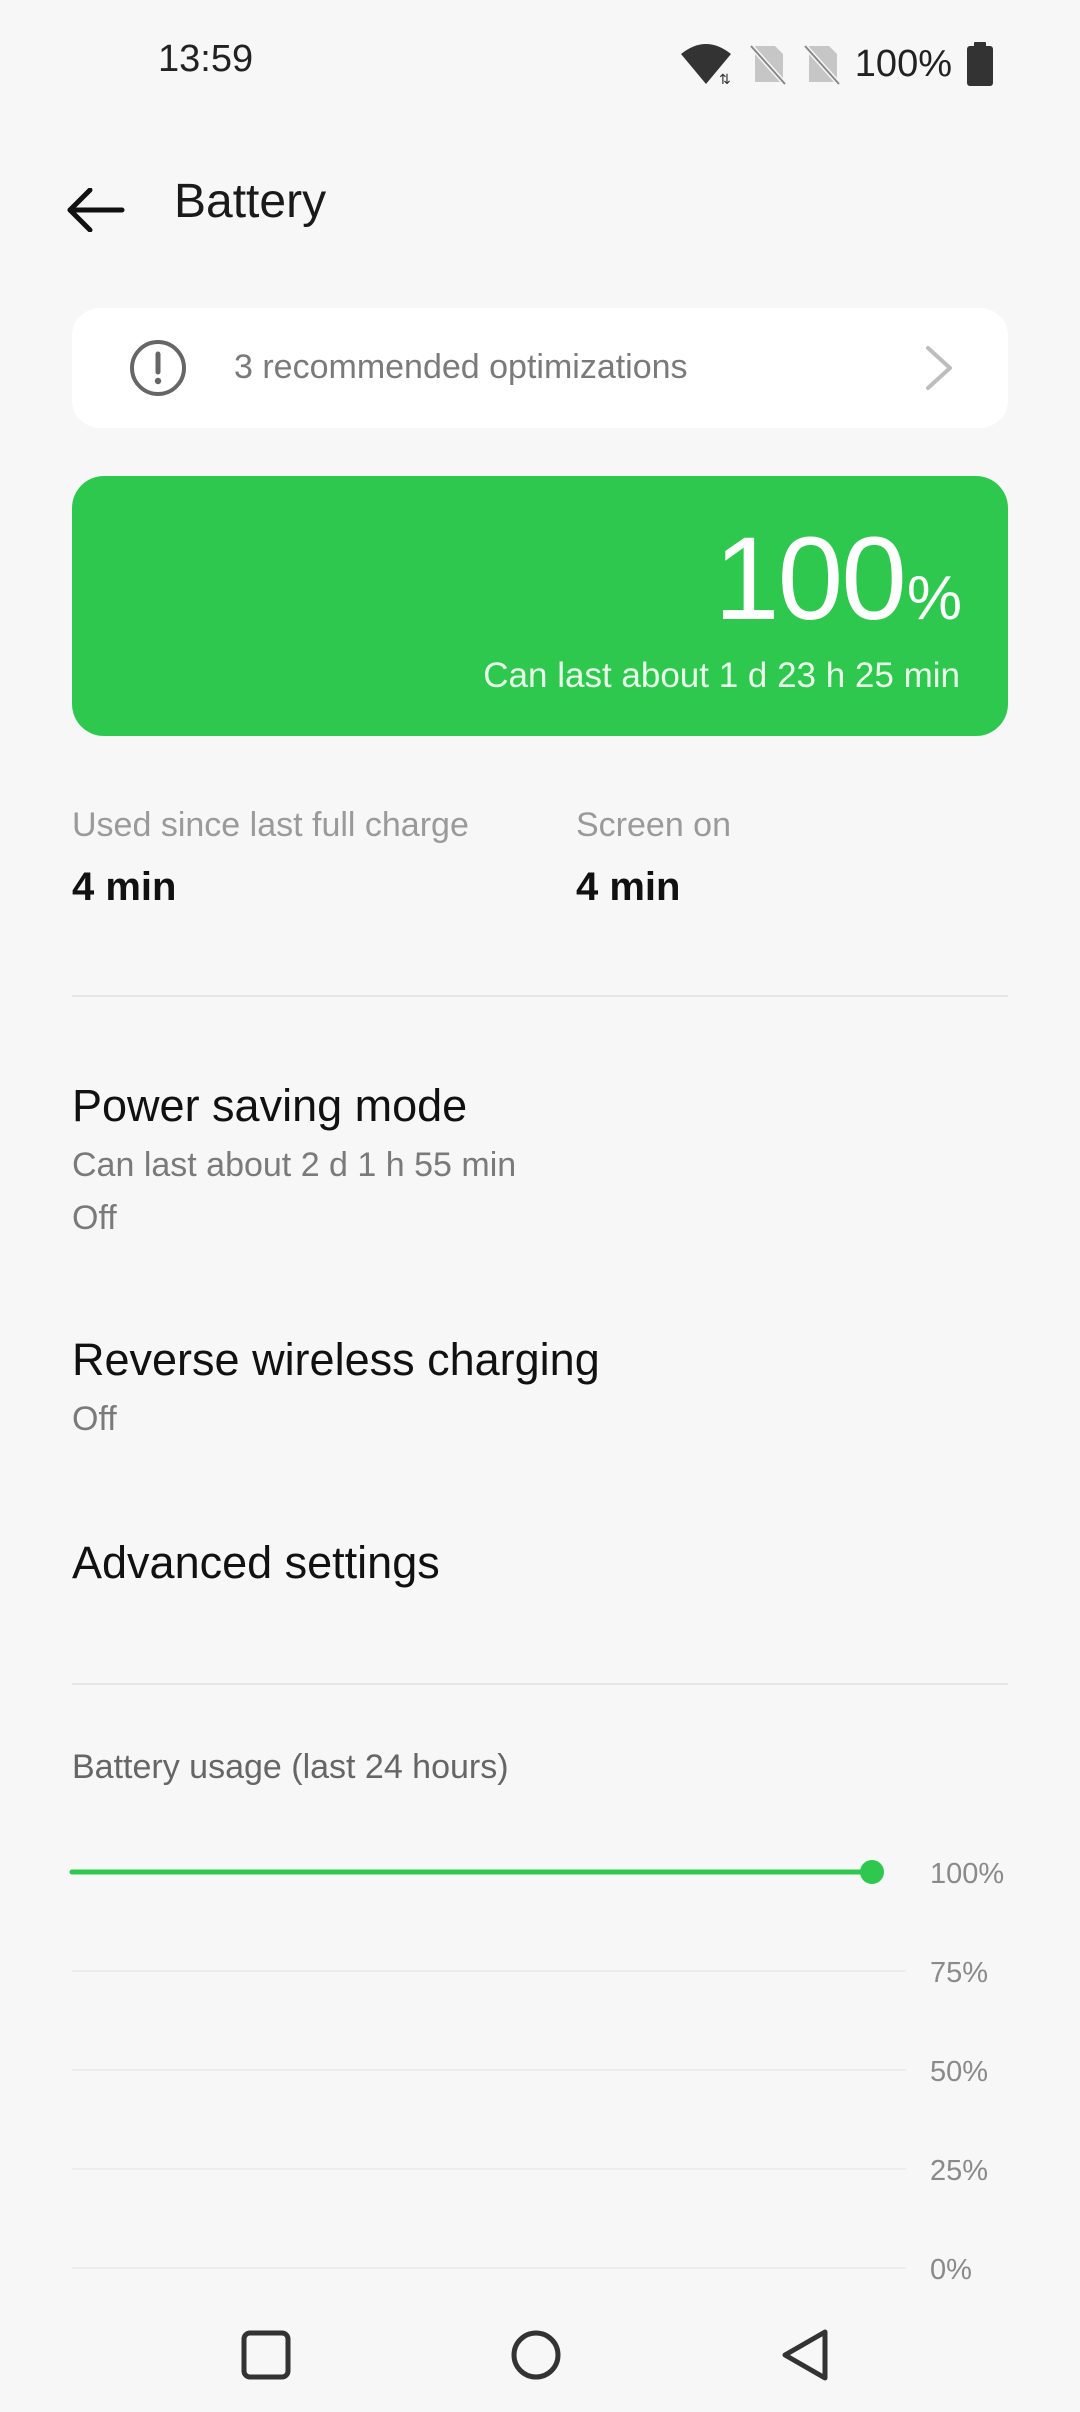 This screenshot has height=2412, width=1080. Describe the element at coordinates (967, 1874) in the screenshot. I see `y-tick-label: 100%` at that location.